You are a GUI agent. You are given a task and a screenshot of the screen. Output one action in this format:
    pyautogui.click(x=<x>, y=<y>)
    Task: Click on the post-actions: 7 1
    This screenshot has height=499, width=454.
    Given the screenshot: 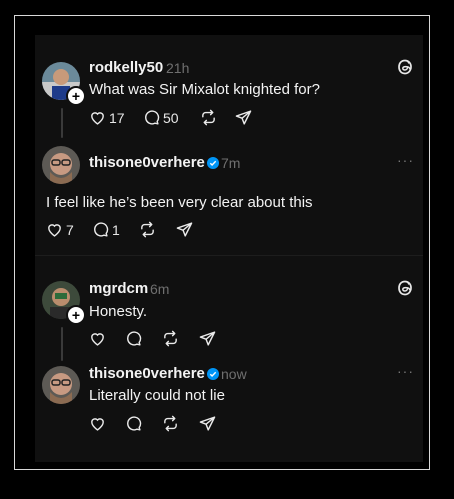 What is the action you would take?
    pyautogui.click(x=146, y=231)
    